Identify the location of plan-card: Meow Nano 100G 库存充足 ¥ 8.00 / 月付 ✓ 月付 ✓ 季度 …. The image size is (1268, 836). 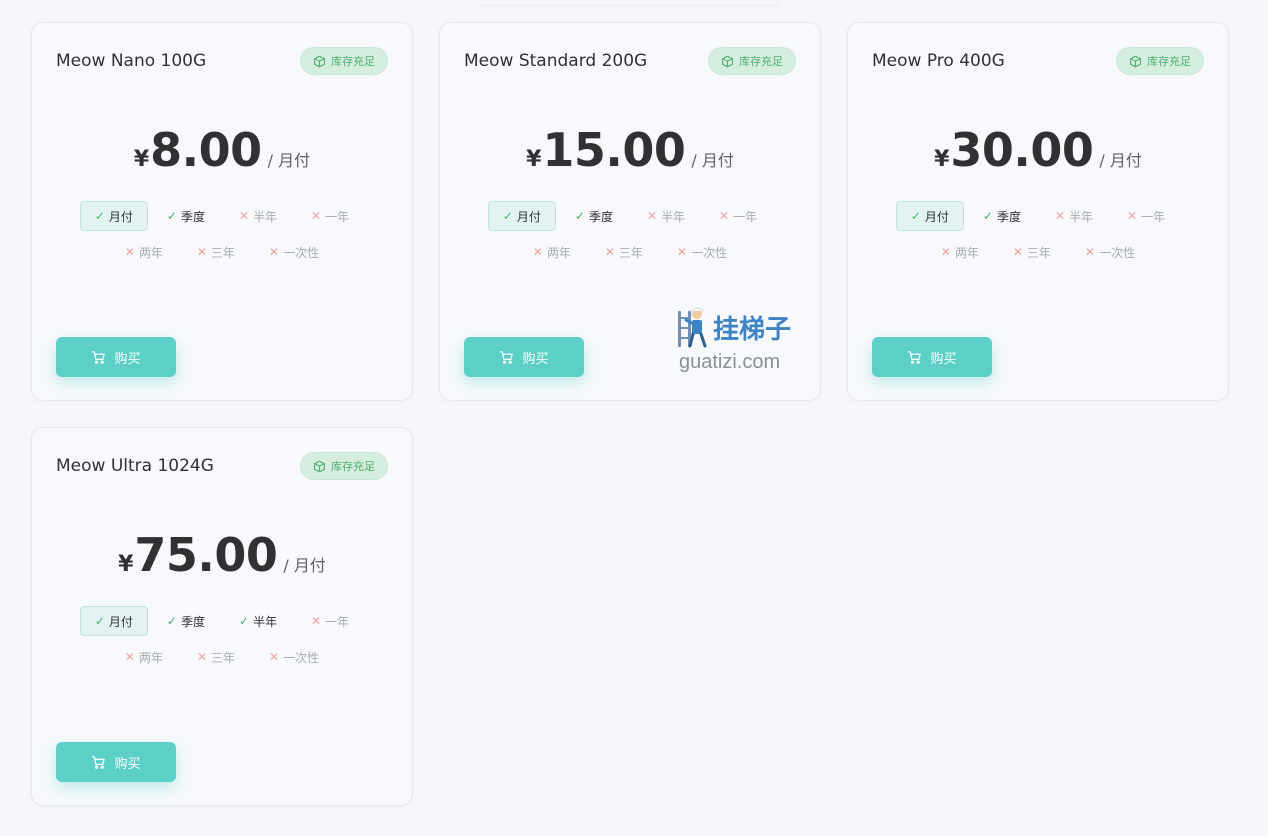
(222, 211).